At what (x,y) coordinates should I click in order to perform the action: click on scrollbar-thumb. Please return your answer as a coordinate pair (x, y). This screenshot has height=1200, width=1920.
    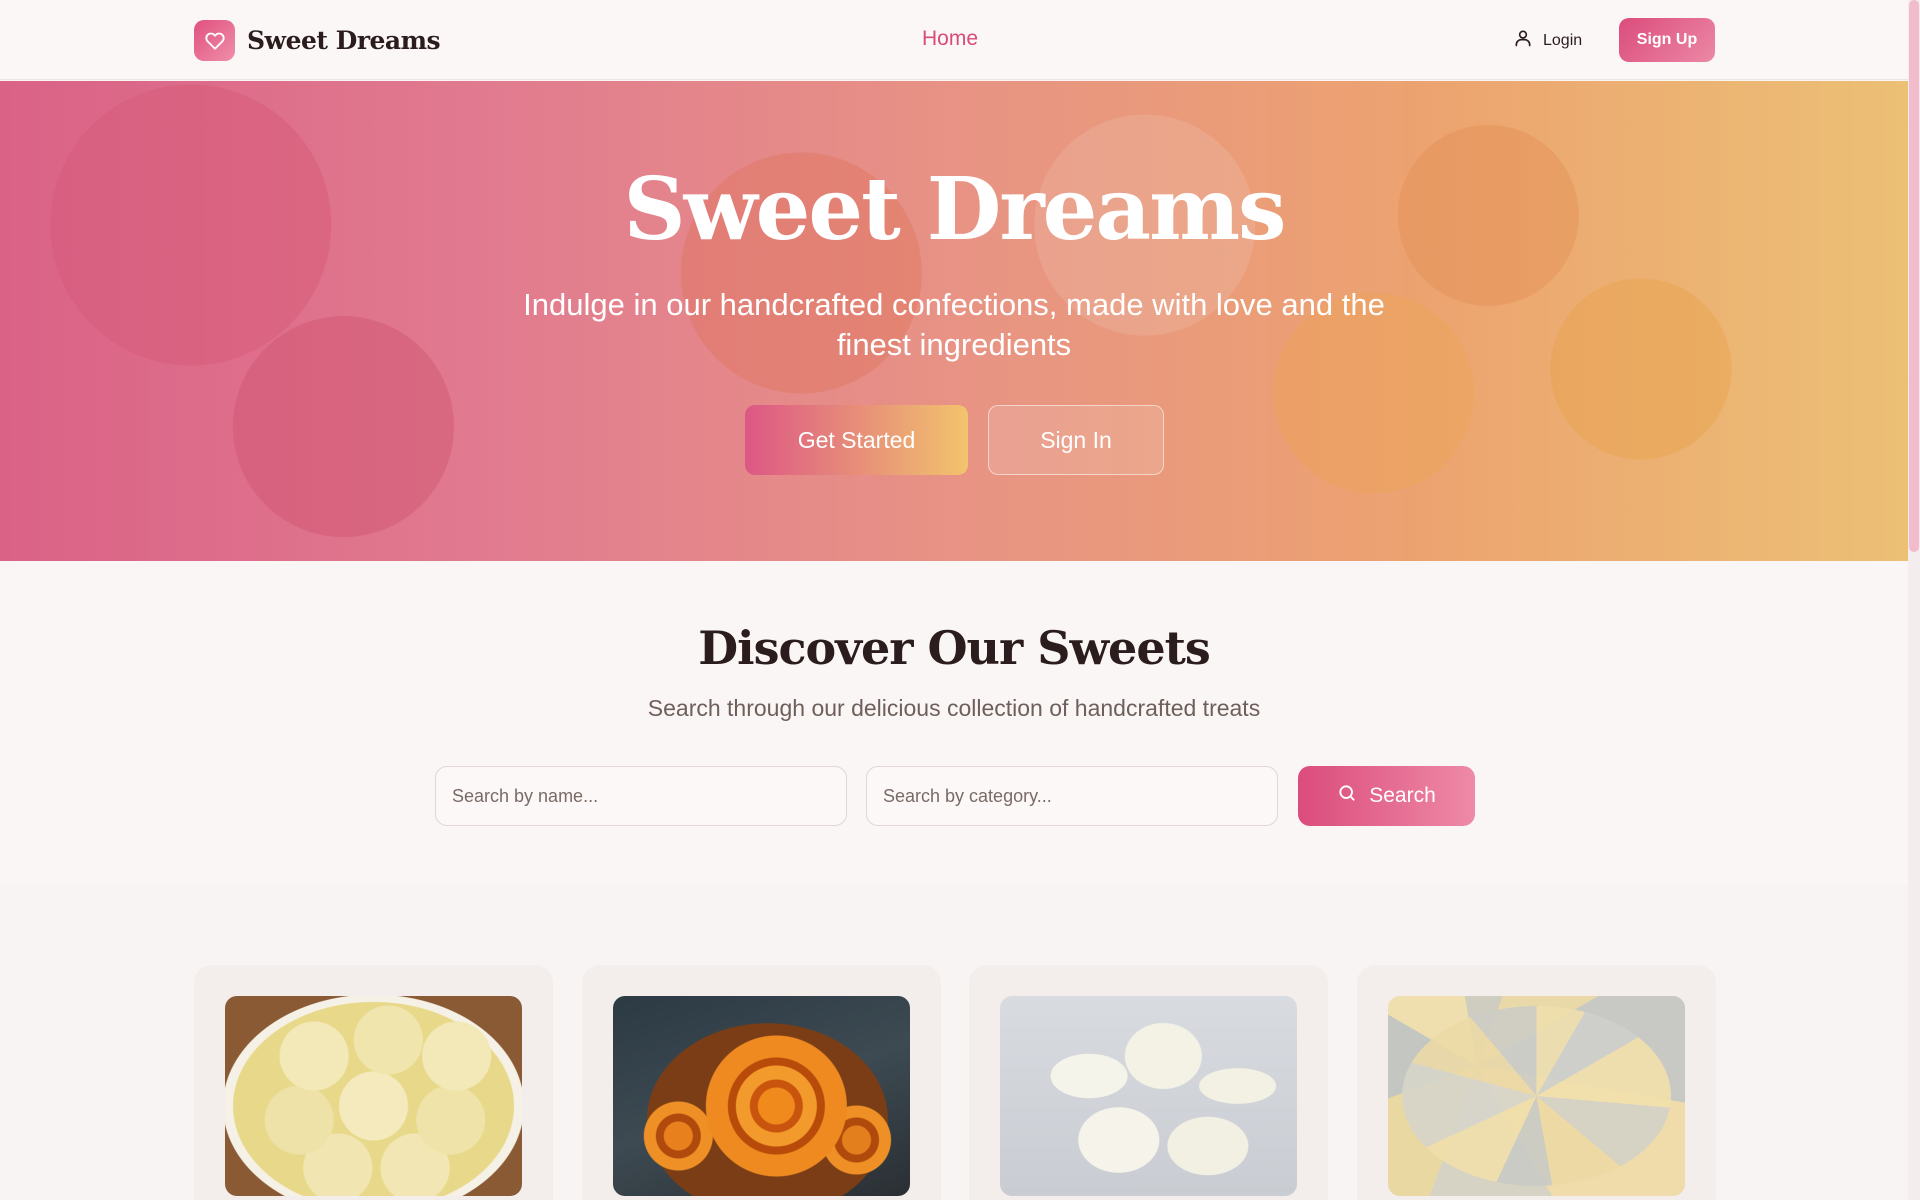
    Looking at the image, I should click on (1914, 276).